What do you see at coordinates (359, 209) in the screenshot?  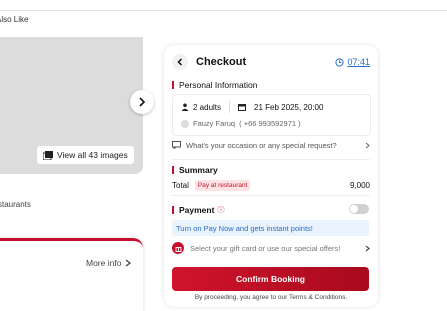 I see `pay-now-toggle` at bounding box center [359, 209].